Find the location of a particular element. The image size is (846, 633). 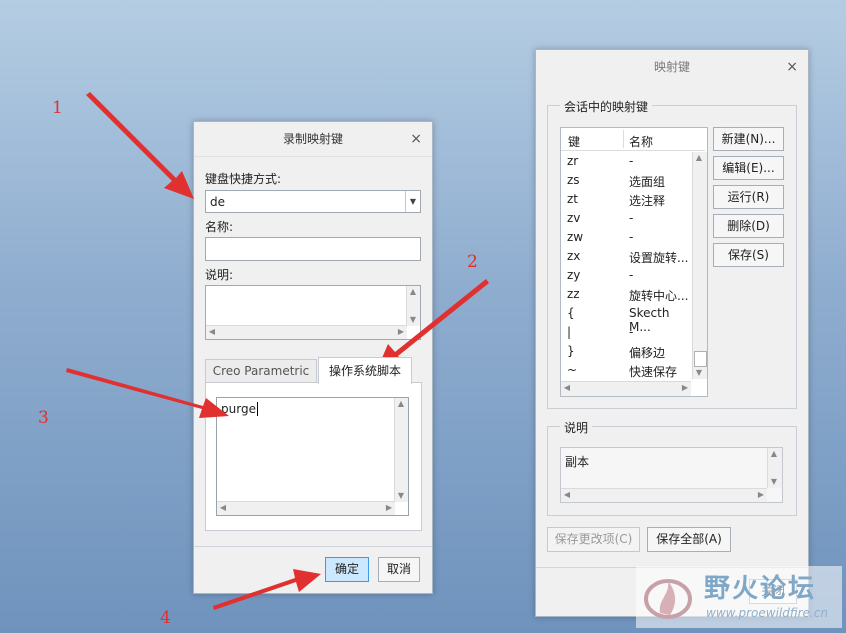

script-hscroll: ◀ ▶ is located at coordinates (306, 508).